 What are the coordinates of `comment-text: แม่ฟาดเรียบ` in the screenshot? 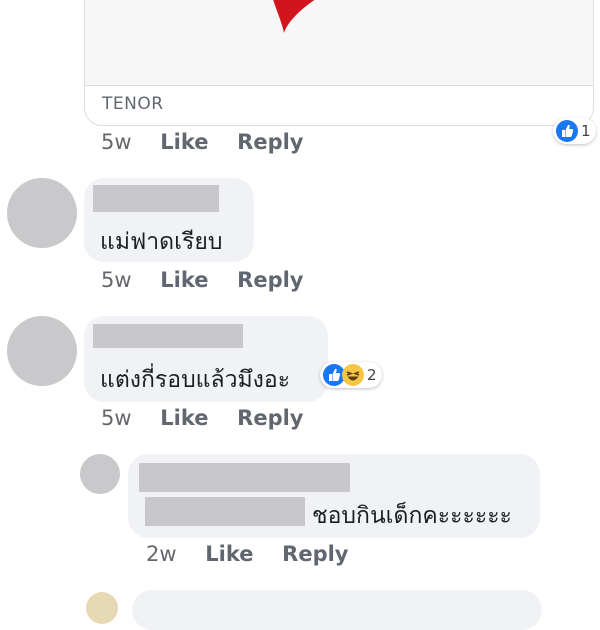 It's located at (161, 242).